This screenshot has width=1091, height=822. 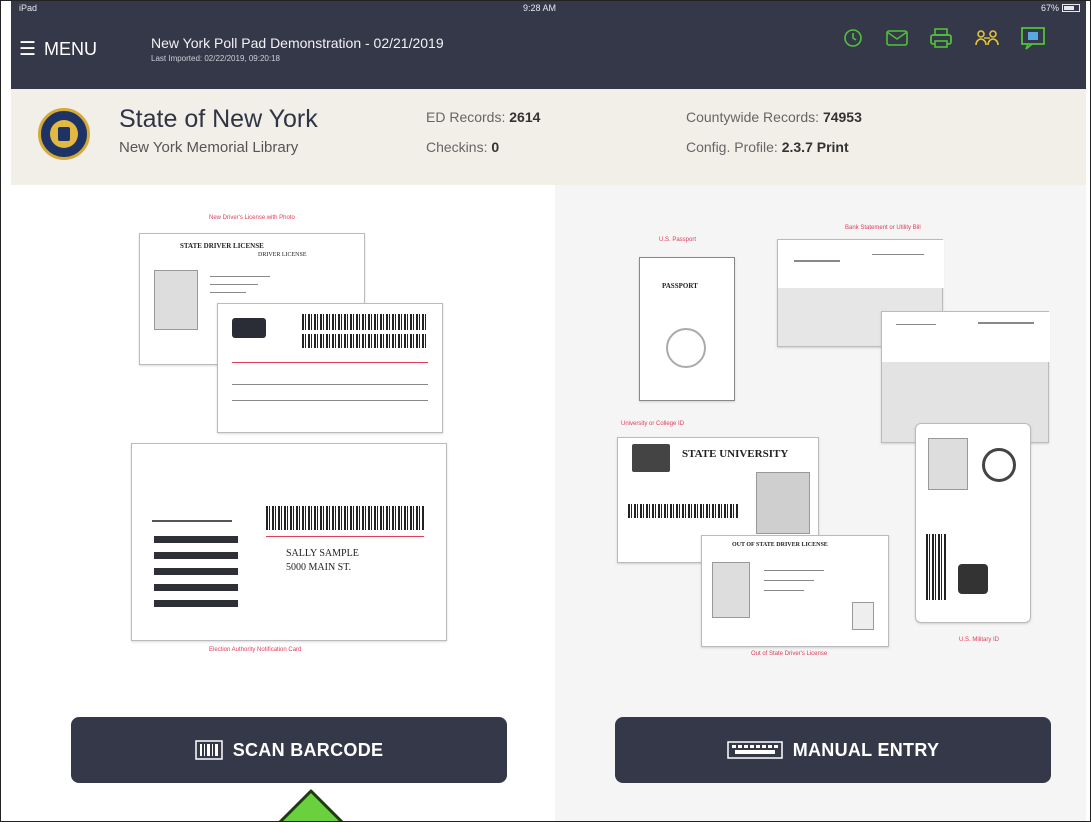 I want to click on card-address: 5000 MAIN ST., so click(x=319, y=567).